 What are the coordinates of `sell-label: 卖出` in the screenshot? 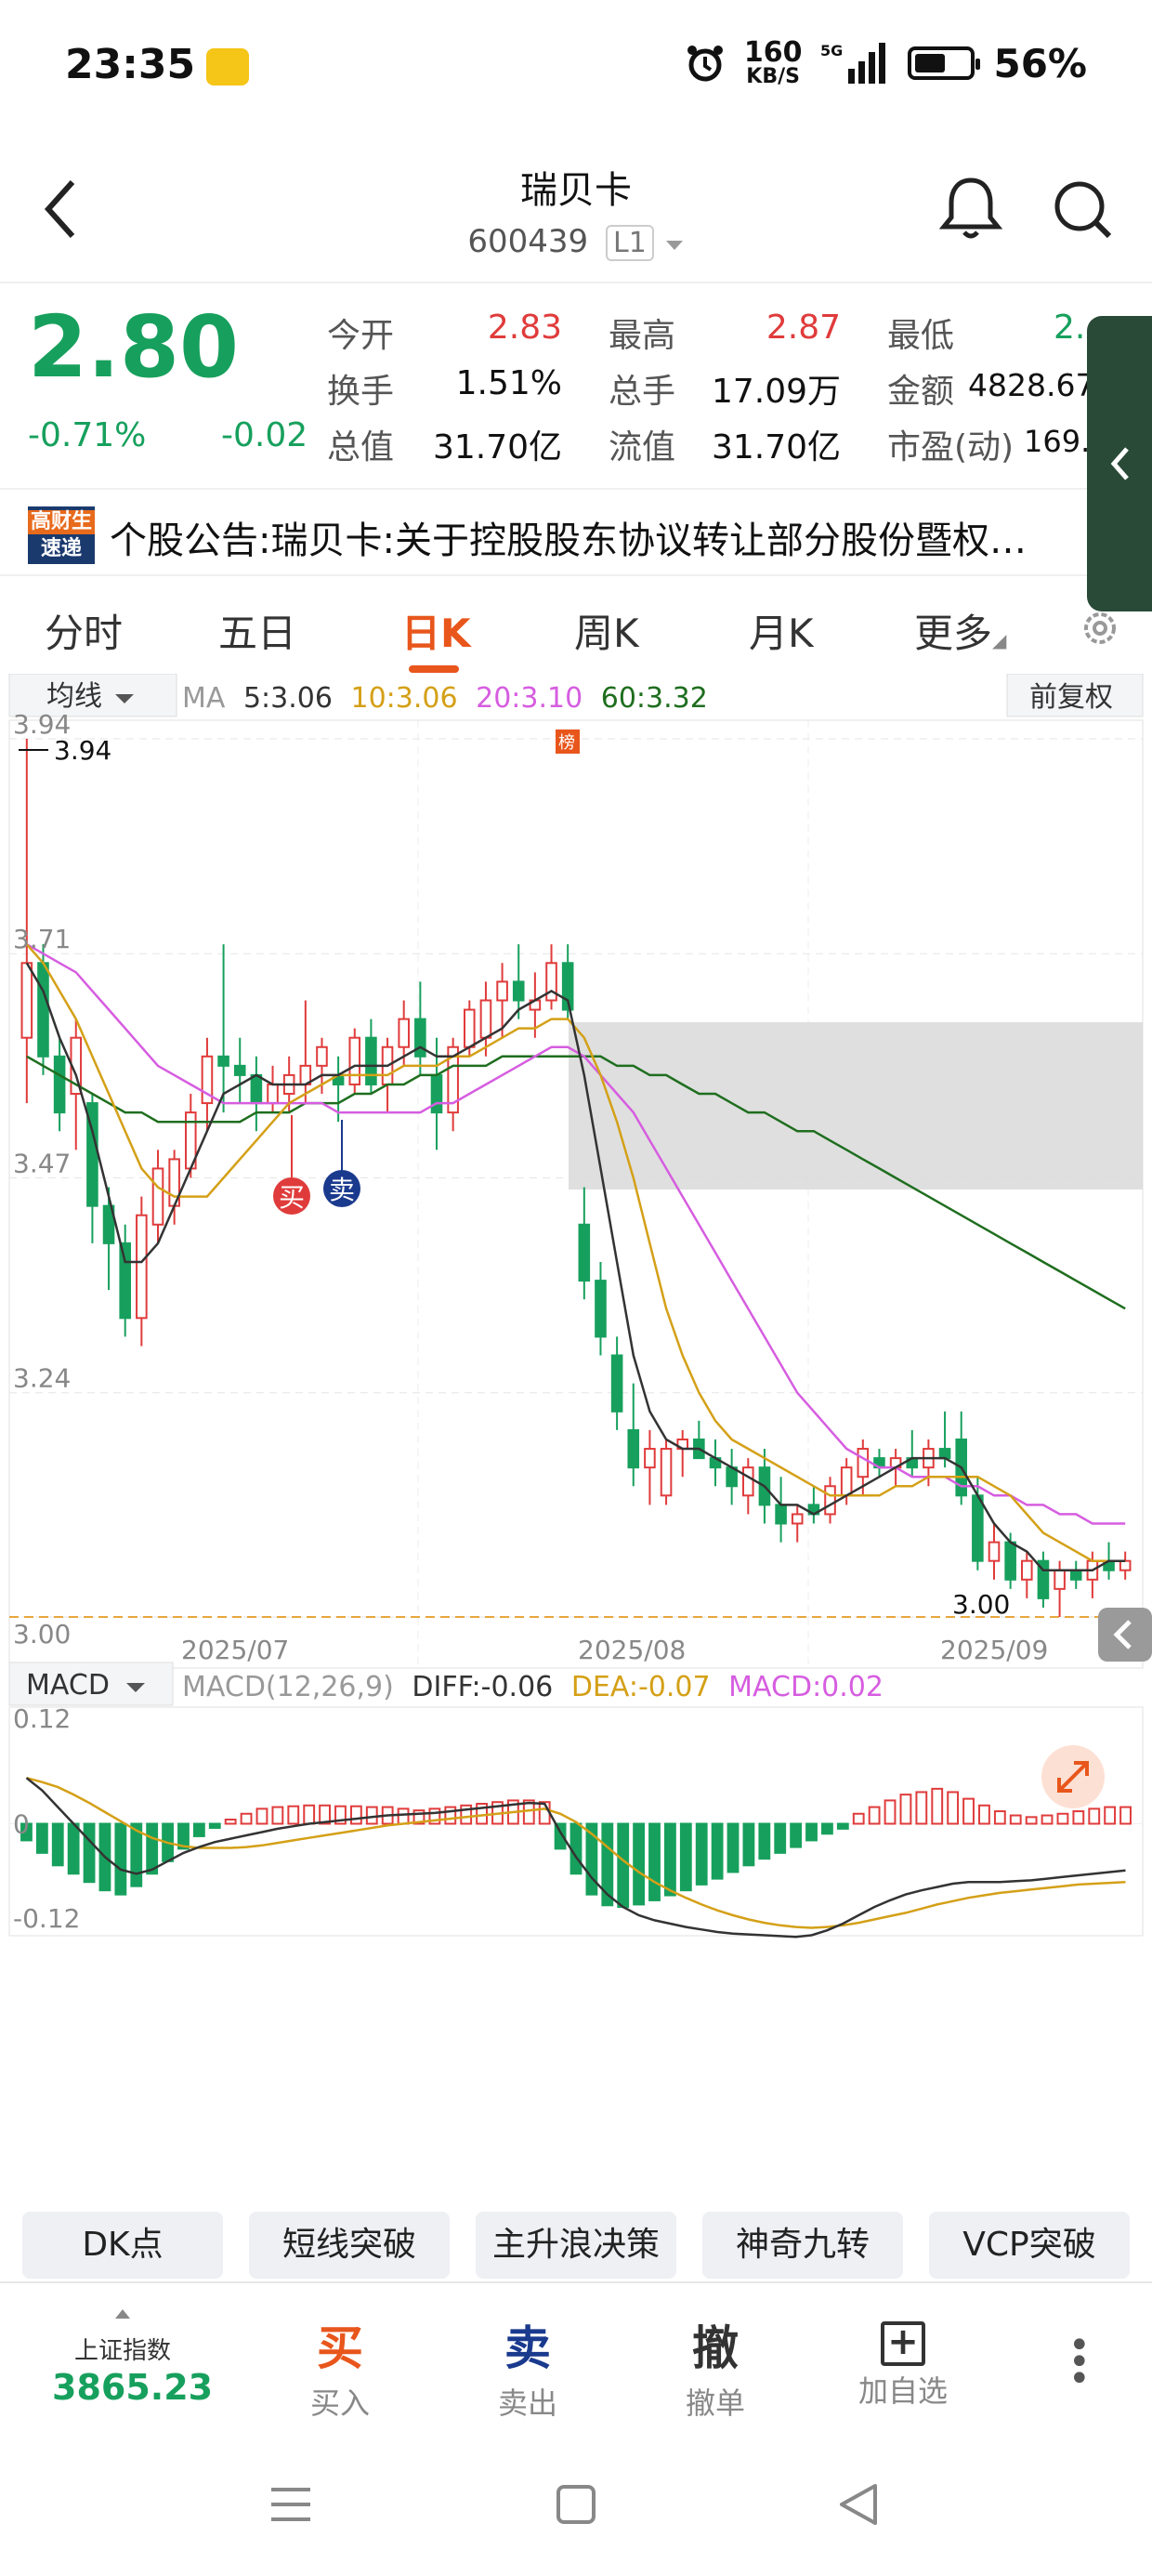 It's located at (527, 2403).